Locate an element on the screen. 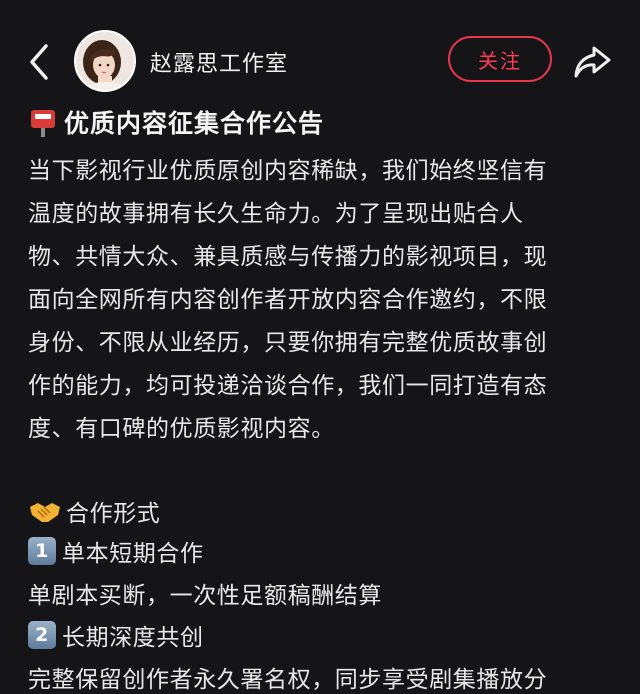 The image size is (640, 694). post-title-row: 优质内容征集合作公告 is located at coordinates (176, 122).